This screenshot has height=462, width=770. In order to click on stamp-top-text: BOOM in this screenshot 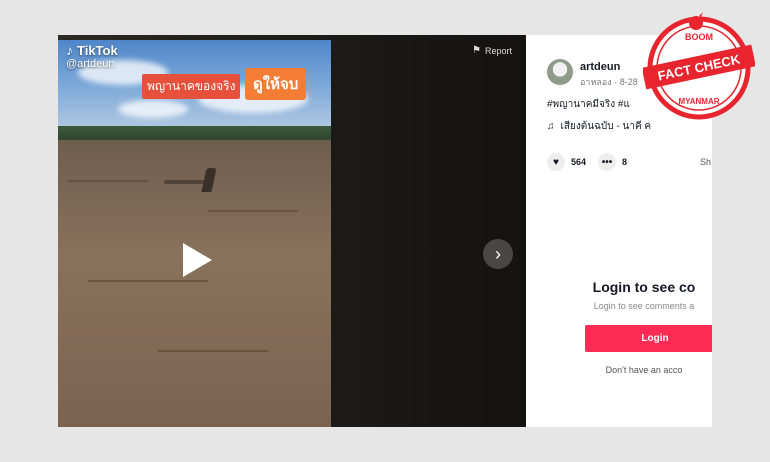, I will do `click(699, 37)`.